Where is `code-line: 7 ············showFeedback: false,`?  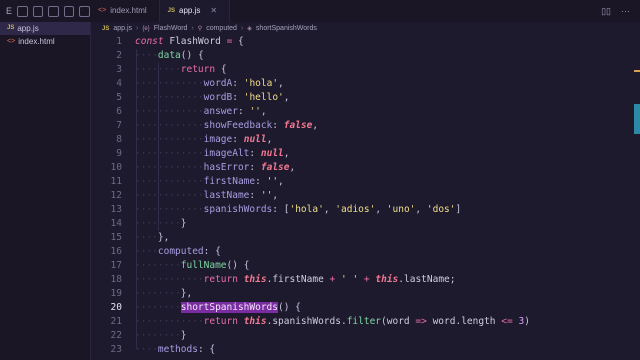
code-line: 7 ············showFeedback: false, is located at coordinates (362, 126).